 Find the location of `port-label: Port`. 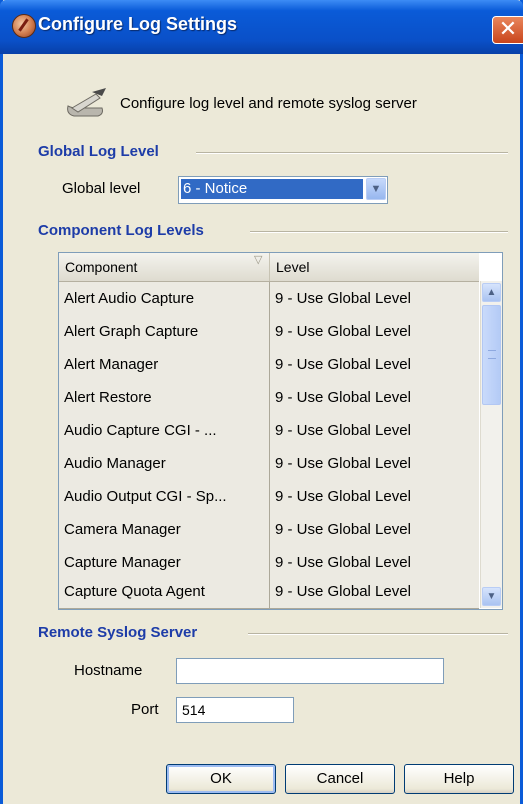

port-label: Port is located at coordinates (145, 709).